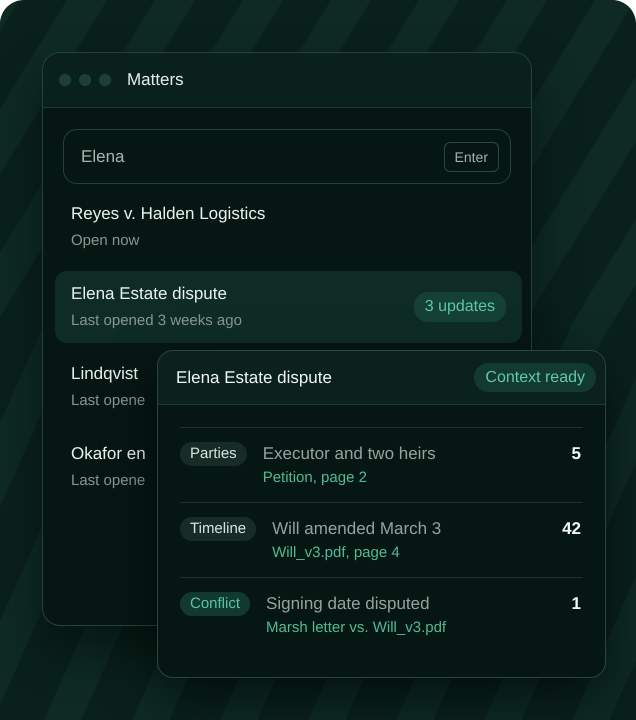 This screenshot has width=636, height=720. What do you see at coordinates (215, 604) in the screenshot?
I see `fact-tag: Conflict` at bounding box center [215, 604].